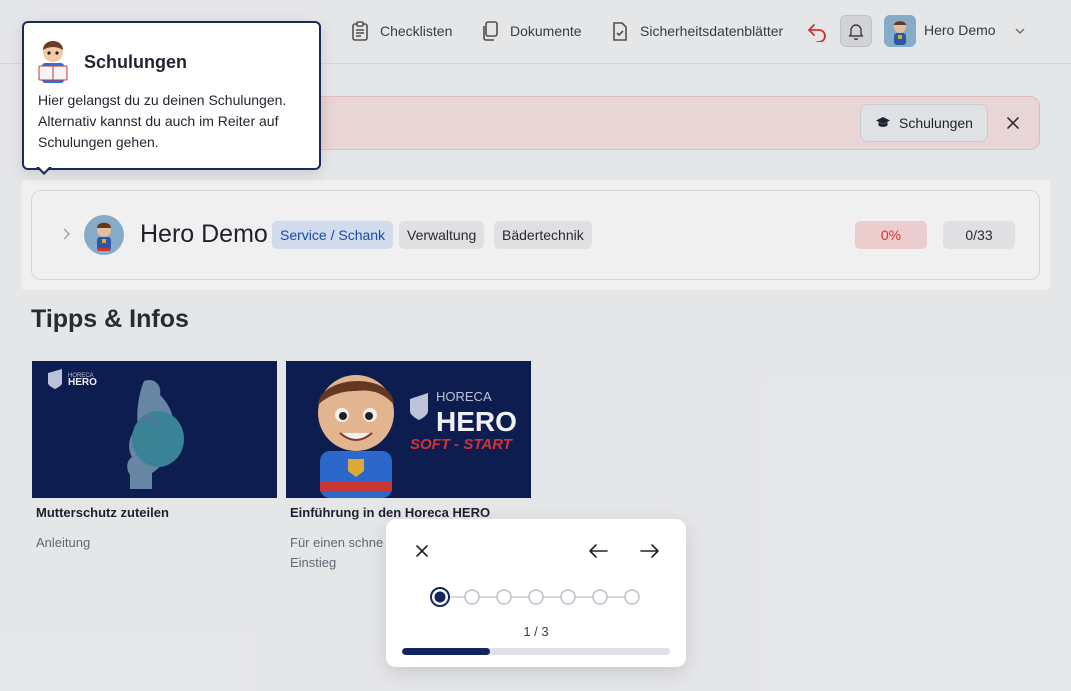 The width and height of the screenshot is (1071, 691). Describe the element at coordinates (446, 651) in the screenshot. I see `tour-progress-fill` at that location.